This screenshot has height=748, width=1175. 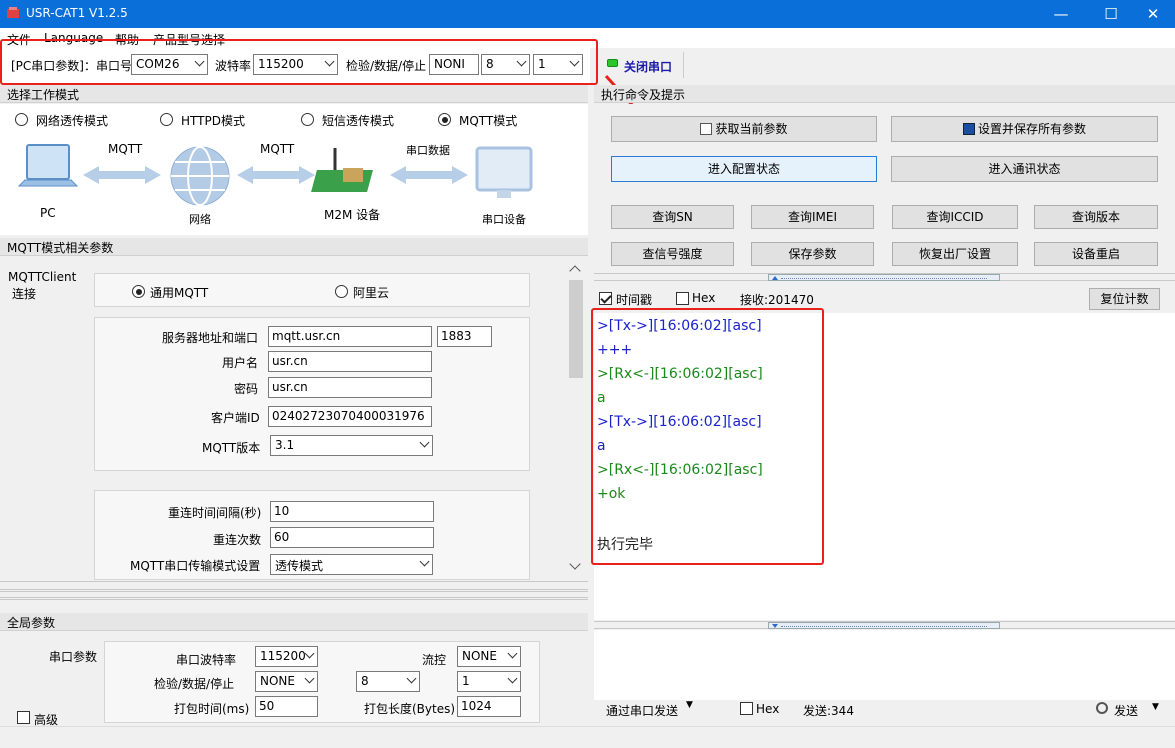 I want to click on send-button: 发送, so click(x=1126, y=710).